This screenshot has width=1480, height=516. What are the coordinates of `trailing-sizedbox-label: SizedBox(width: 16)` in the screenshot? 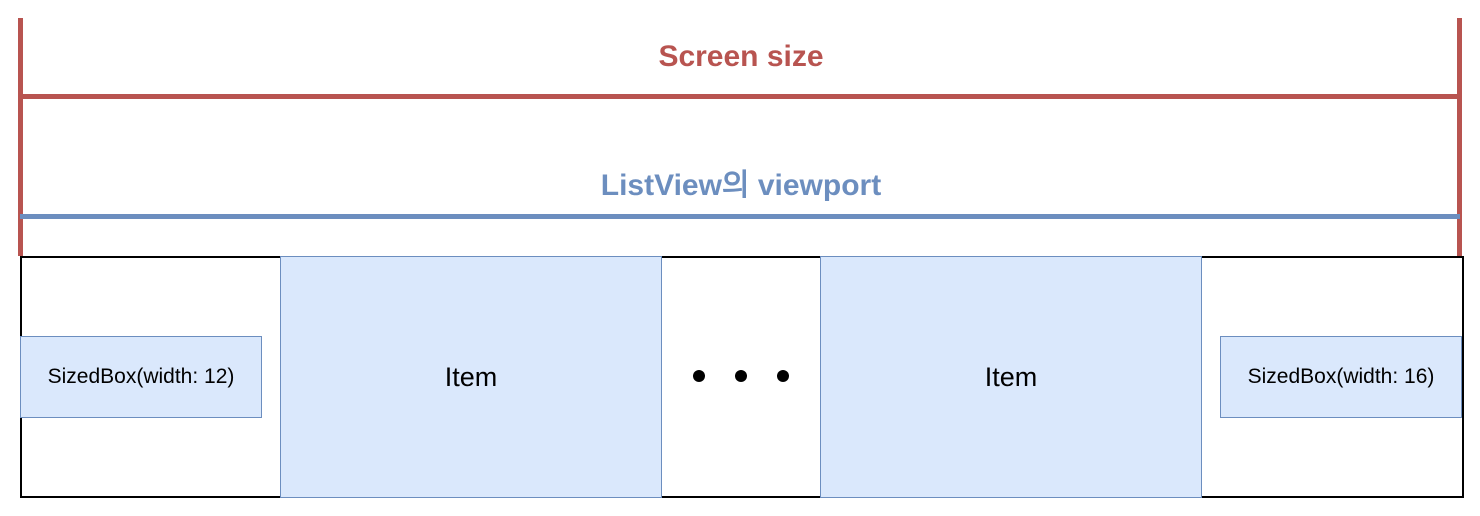 It's located at (1341, 376).